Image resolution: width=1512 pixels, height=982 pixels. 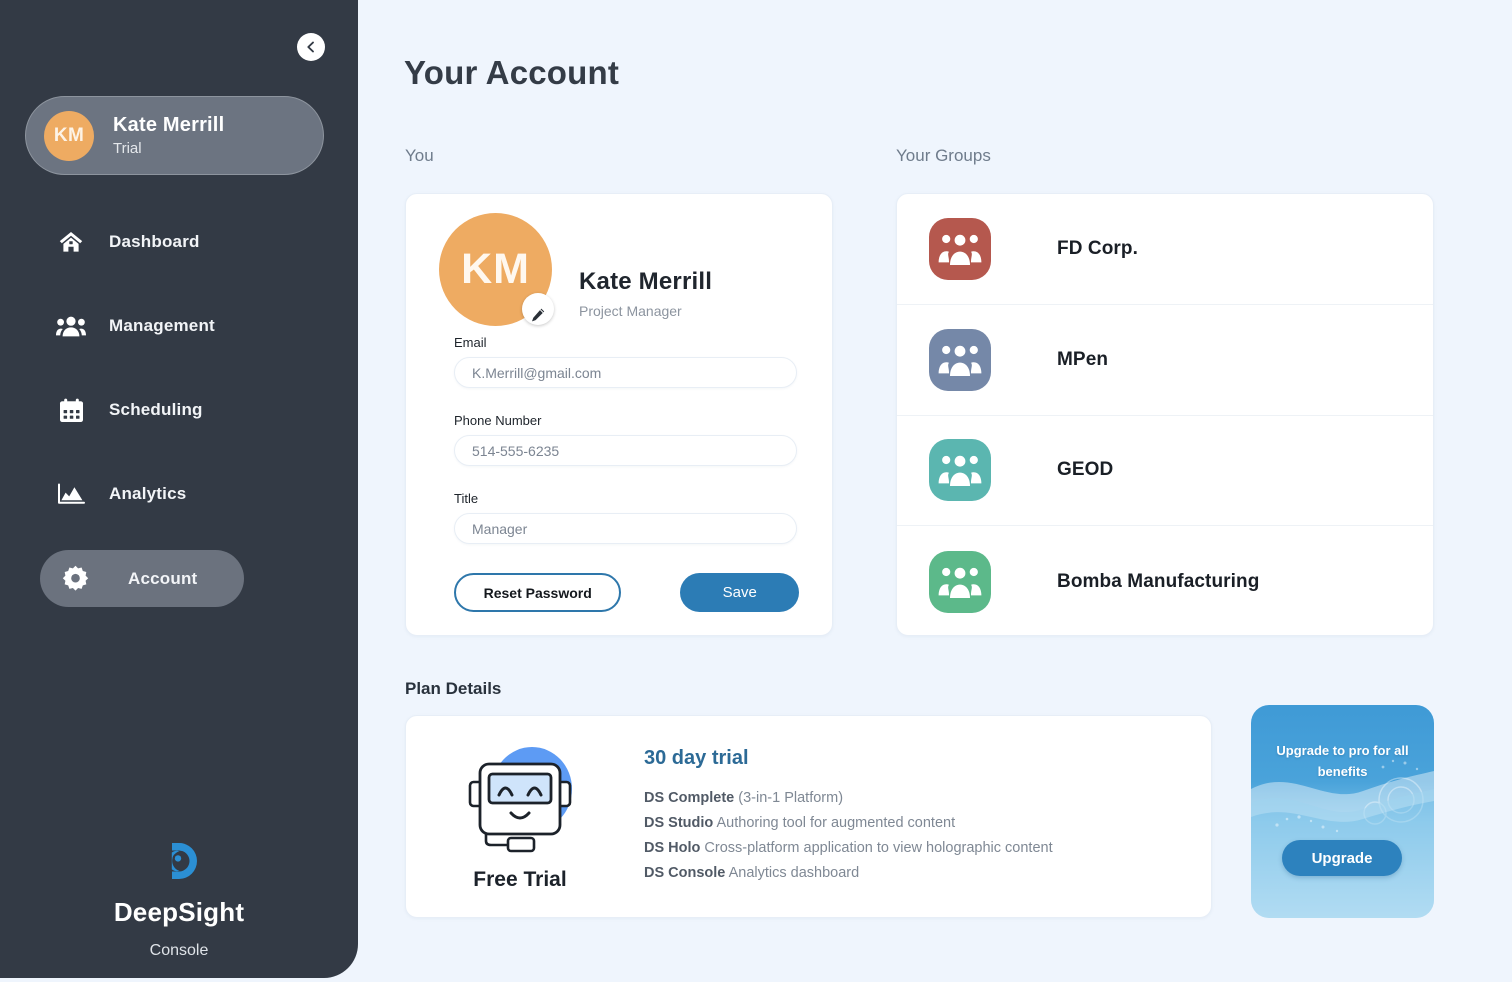 I want to click on wave-decoration, so click(x=1342, y=811).